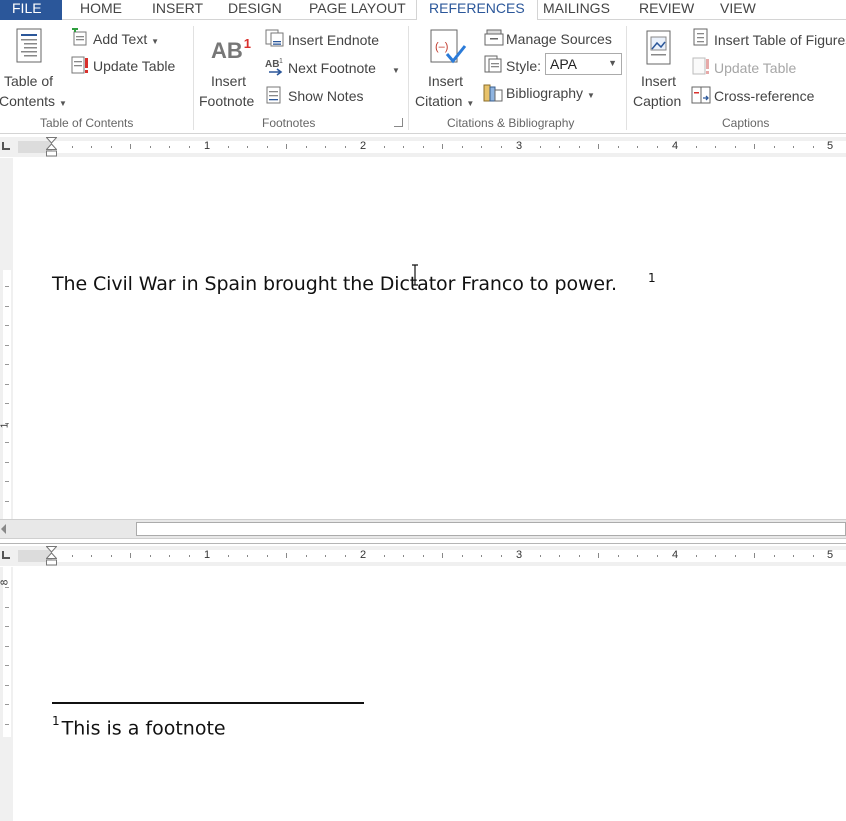 This screenshot has height=821, width=846. Describe the element at coordinates (449, 556) in the screenshot. I see `ruler-track` at that location.